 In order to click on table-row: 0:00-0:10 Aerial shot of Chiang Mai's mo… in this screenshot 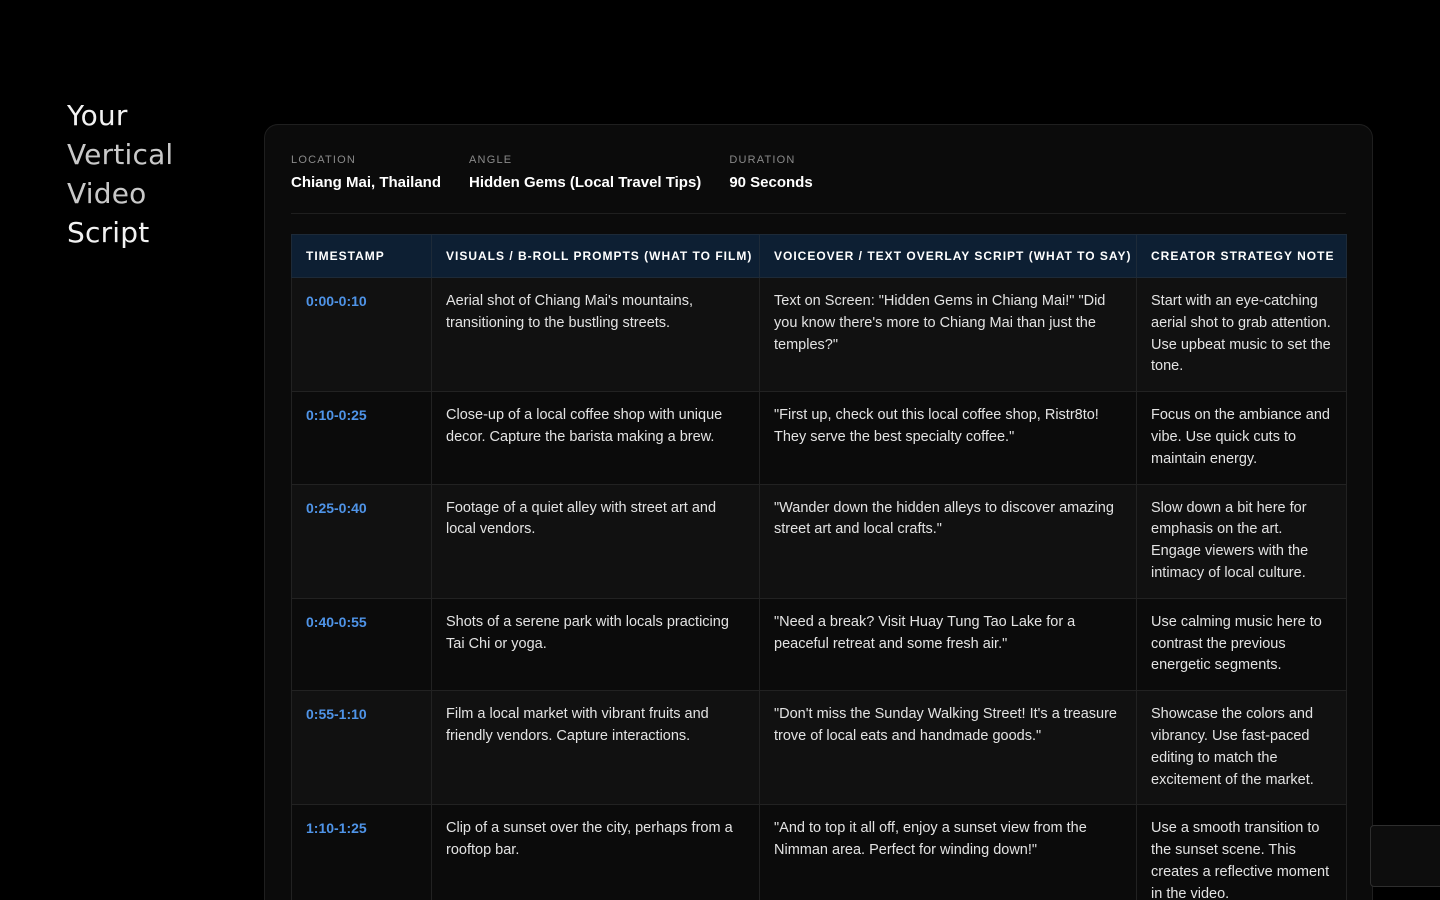, I will do `click(819, 334)`.